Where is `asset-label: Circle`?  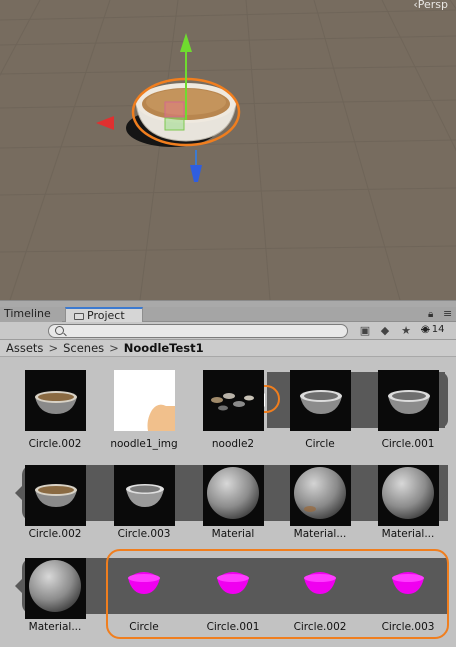 asset-label: Circle is located at coordinates (320, 444).